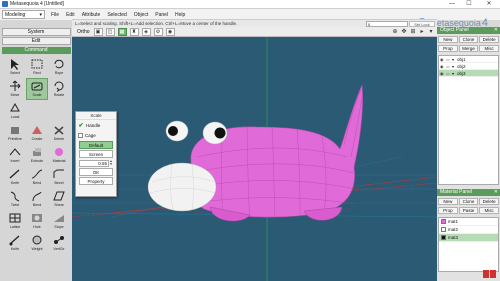 The height and width of the screenshot is (281, 500). What do you see at coordinates (468, 66) in the screenshot?
I see `object-list-item: ◉ ▭ ▾ obj2` at bounding box center [468, 66].